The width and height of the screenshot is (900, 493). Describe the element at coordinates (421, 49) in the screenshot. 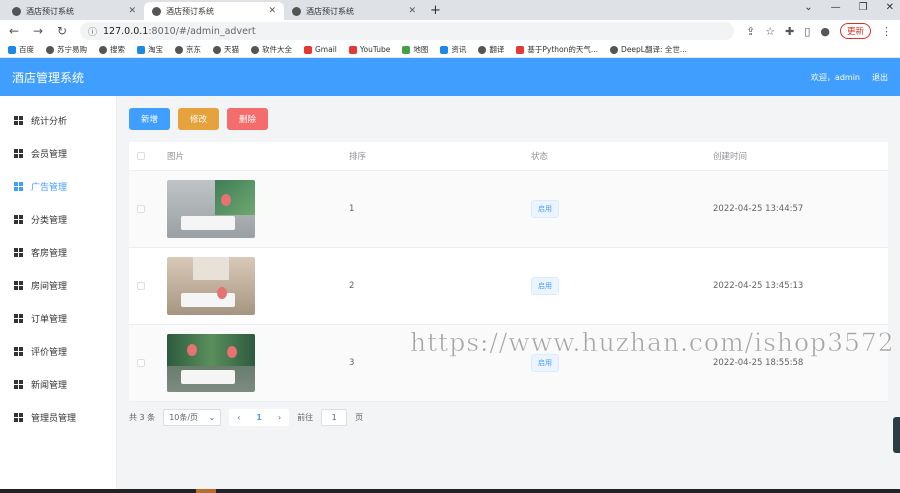

I see `bookmark-label: 地图` at that location.